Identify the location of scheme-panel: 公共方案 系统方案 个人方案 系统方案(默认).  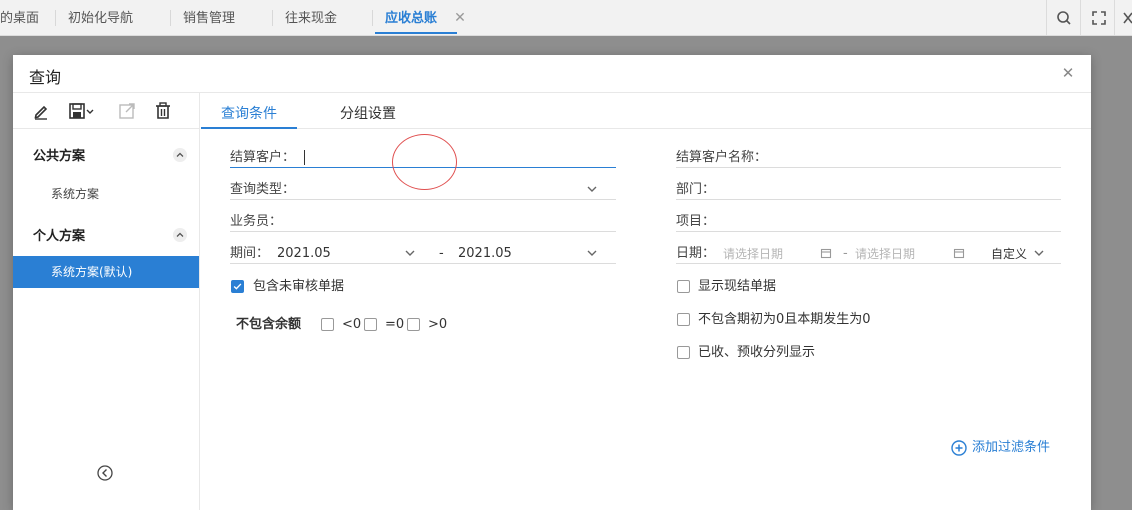
(106, 301).